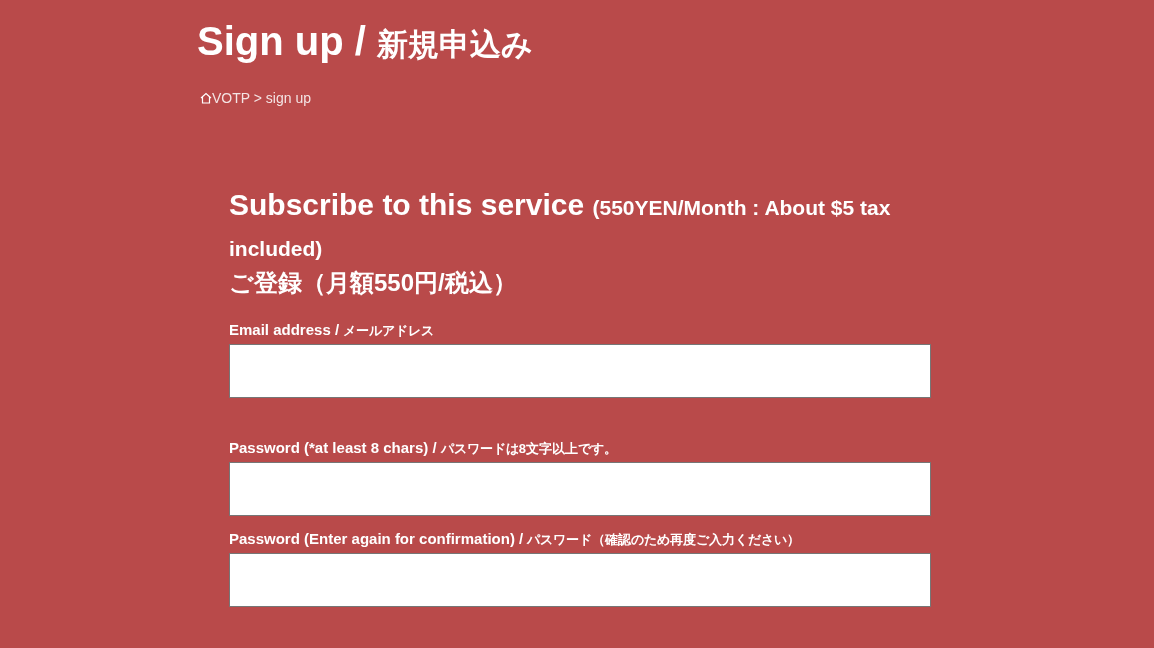 Image resolution: width=1154 pixels, height=648 pixels. Describe the element at coordinates (423, 448) in the screenshot. I see `field-label: Password (*at least 8 chars) / パスワードは8文字以上です。` at that location.